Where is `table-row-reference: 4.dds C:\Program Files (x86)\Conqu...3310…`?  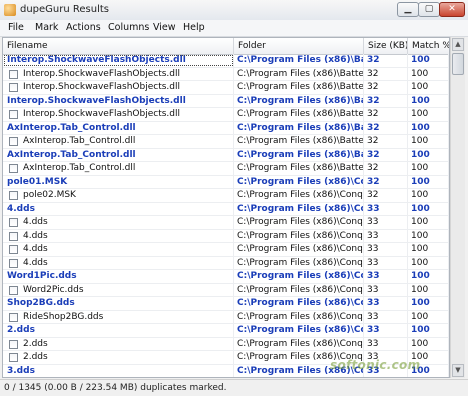
table-row-reference: 4.dds C:\Program Files (x86)\Conqu...3310… is located at coordinates (226, 209).